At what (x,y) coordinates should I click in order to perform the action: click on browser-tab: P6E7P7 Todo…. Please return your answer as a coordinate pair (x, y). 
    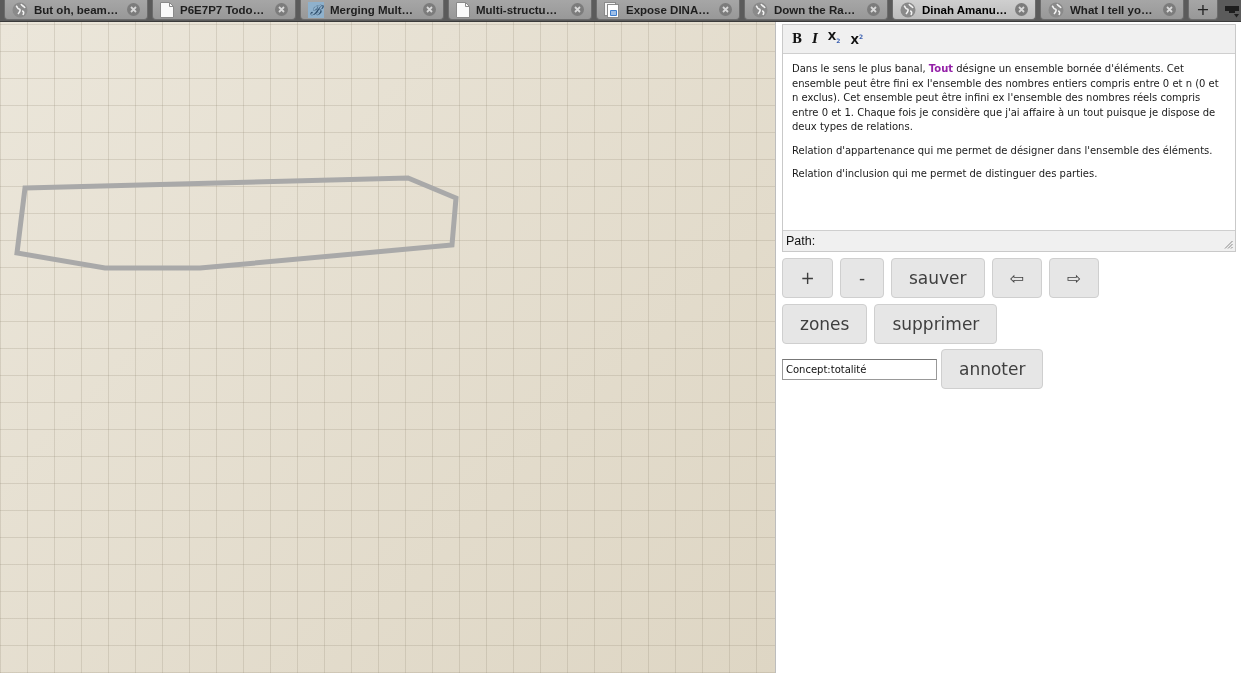
    Looking at the image, I should click on (224, 10).